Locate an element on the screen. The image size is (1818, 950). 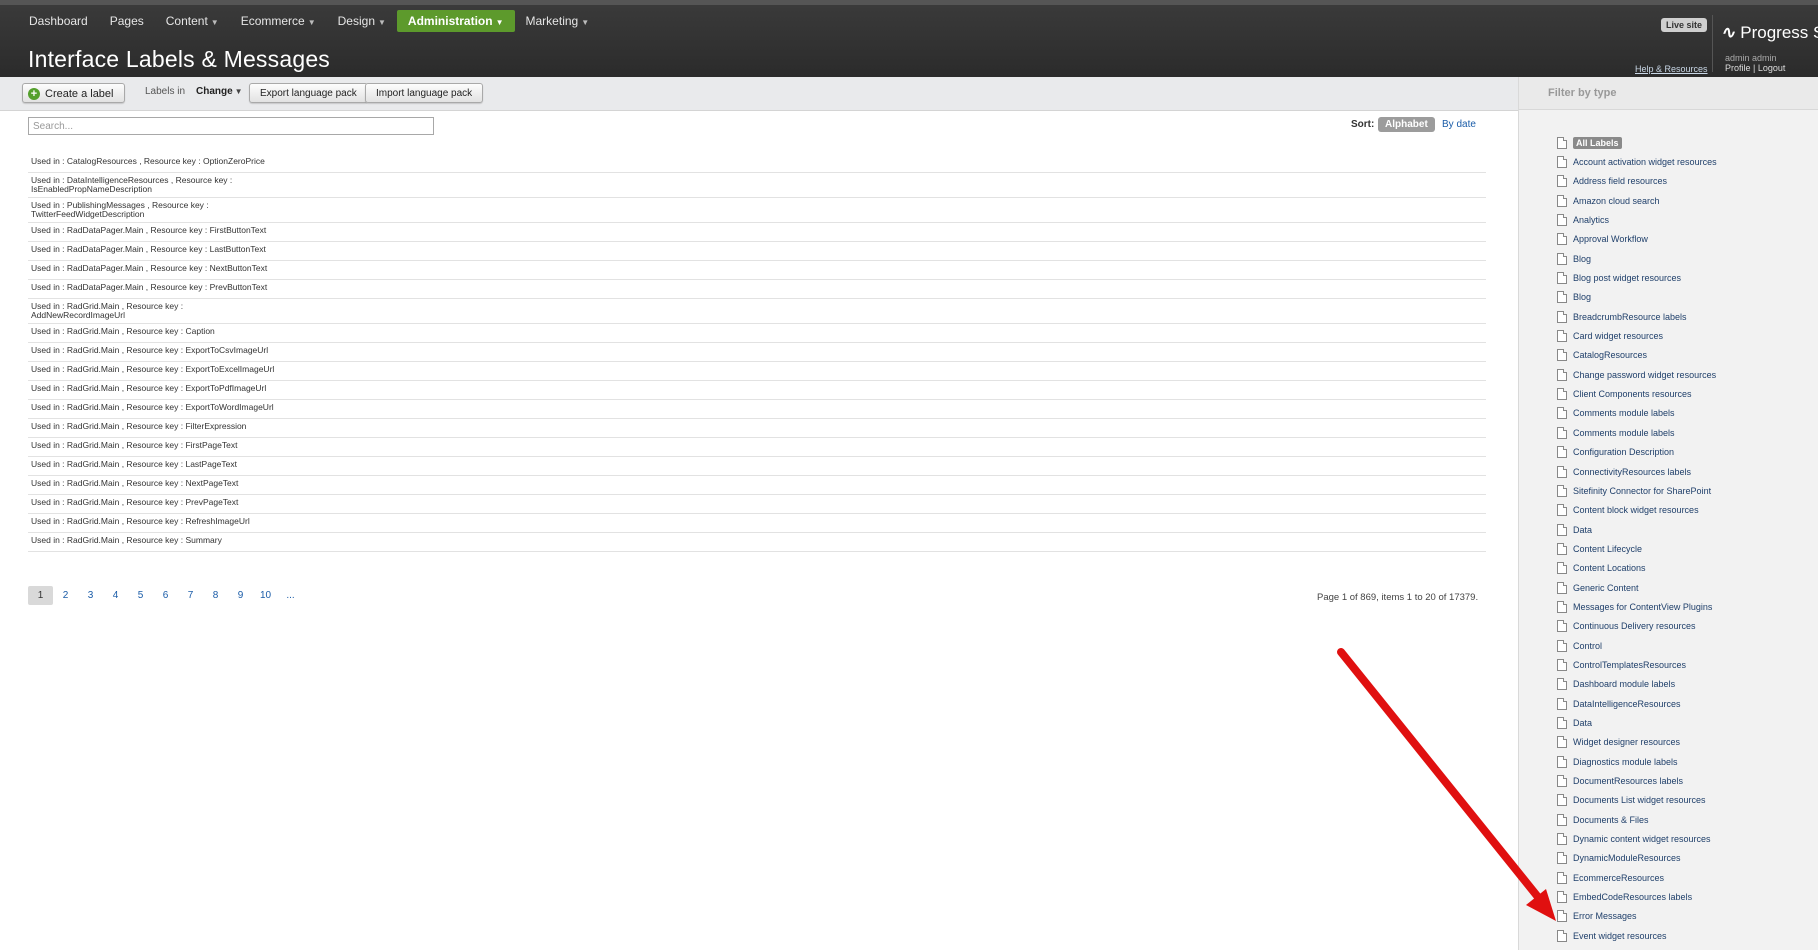
nav-item-administration: Administration ▼ is located at coordinates (455, 21).